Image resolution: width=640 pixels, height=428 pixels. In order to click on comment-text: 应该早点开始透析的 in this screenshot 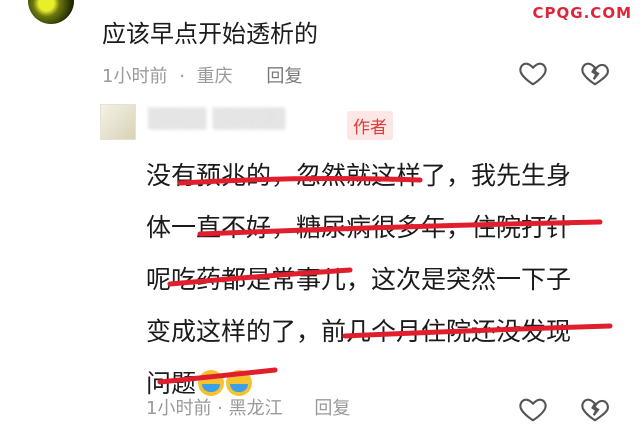, I will do `click(210, 34)`.